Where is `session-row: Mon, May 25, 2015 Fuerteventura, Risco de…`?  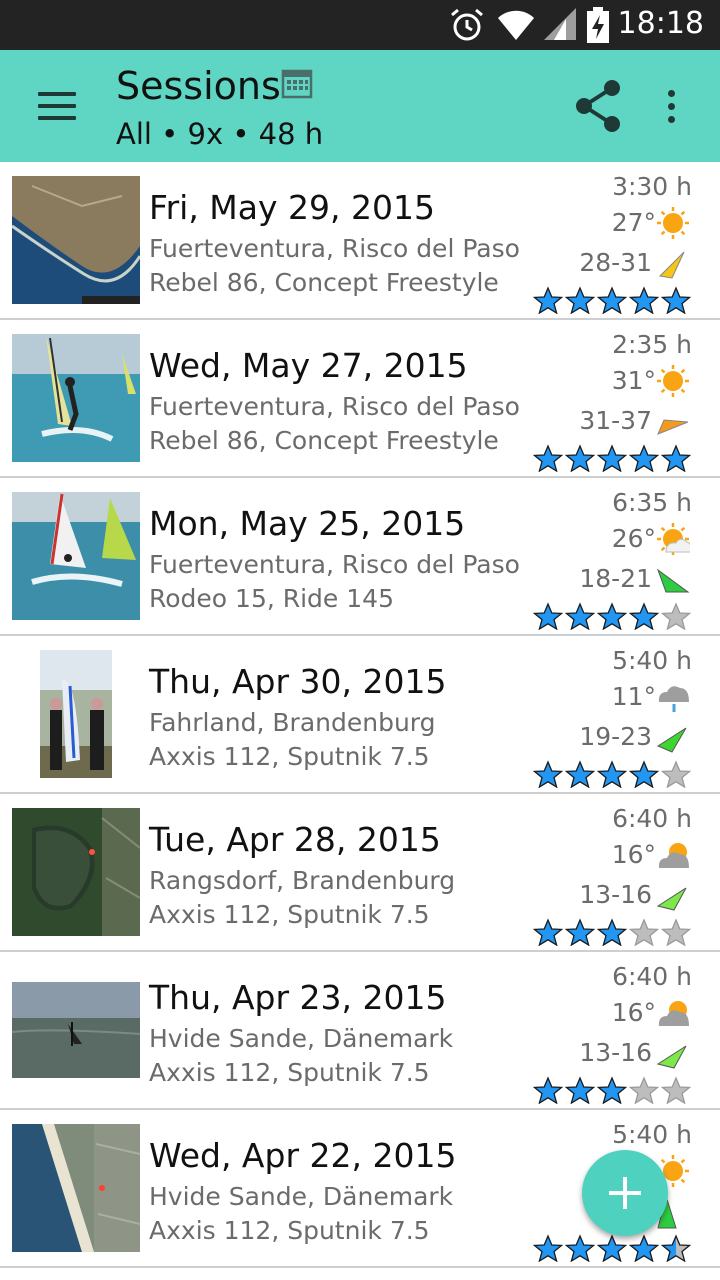 session-row: Mon, May 25, 2015 Fuerteventura, Risco de… is located at coordinates (360, 557).